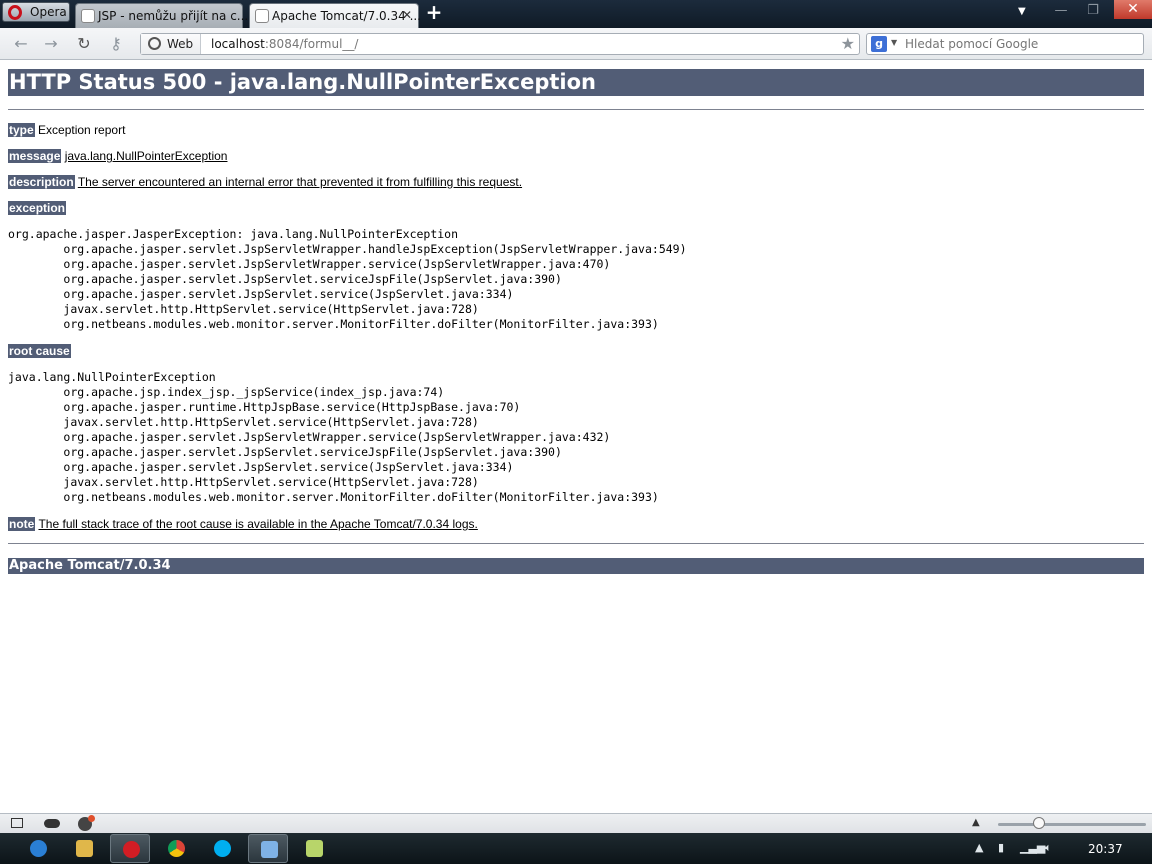 The image size is (1152, 864). What do you see at coordinates (1022, 44) in the screenshot?
I see `search-input` at bounding box center [1022, 44].